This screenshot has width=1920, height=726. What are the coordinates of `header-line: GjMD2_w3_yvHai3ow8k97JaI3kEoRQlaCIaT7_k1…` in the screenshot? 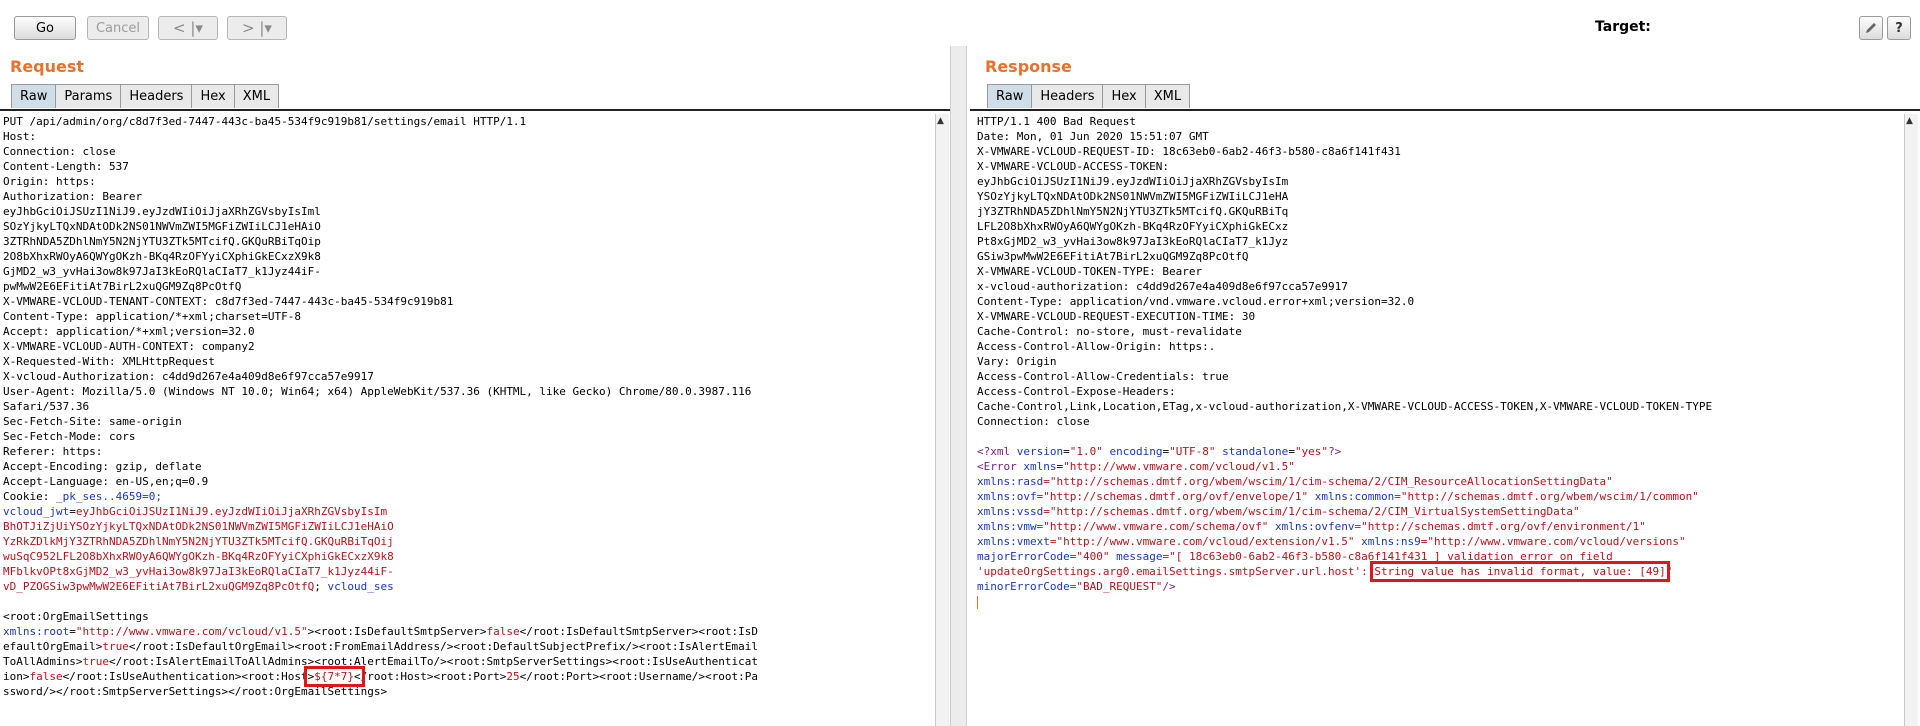 It's located at (162, 271).